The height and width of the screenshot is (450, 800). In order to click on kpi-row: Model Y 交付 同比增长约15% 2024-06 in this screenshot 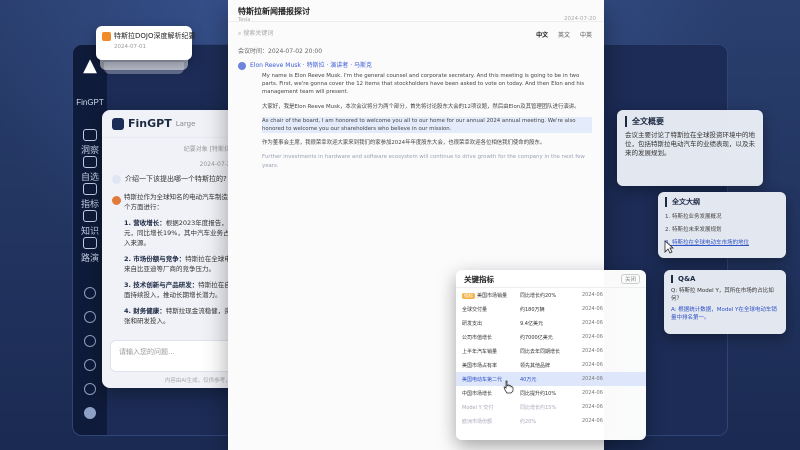, I will do `click(551, 407)`.